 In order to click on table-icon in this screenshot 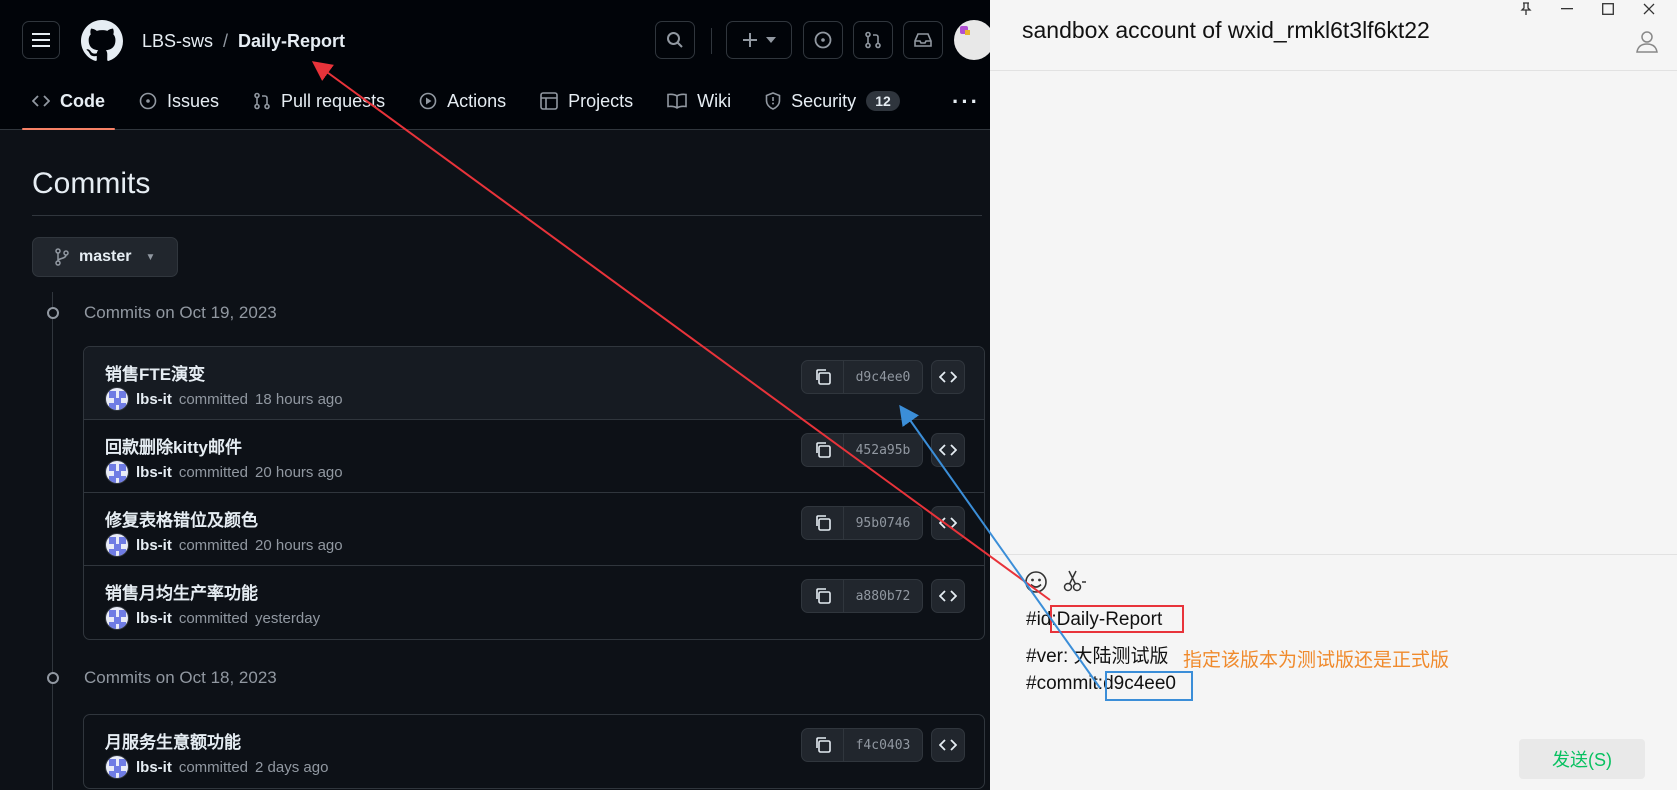, I will do `click(549, 101)`.